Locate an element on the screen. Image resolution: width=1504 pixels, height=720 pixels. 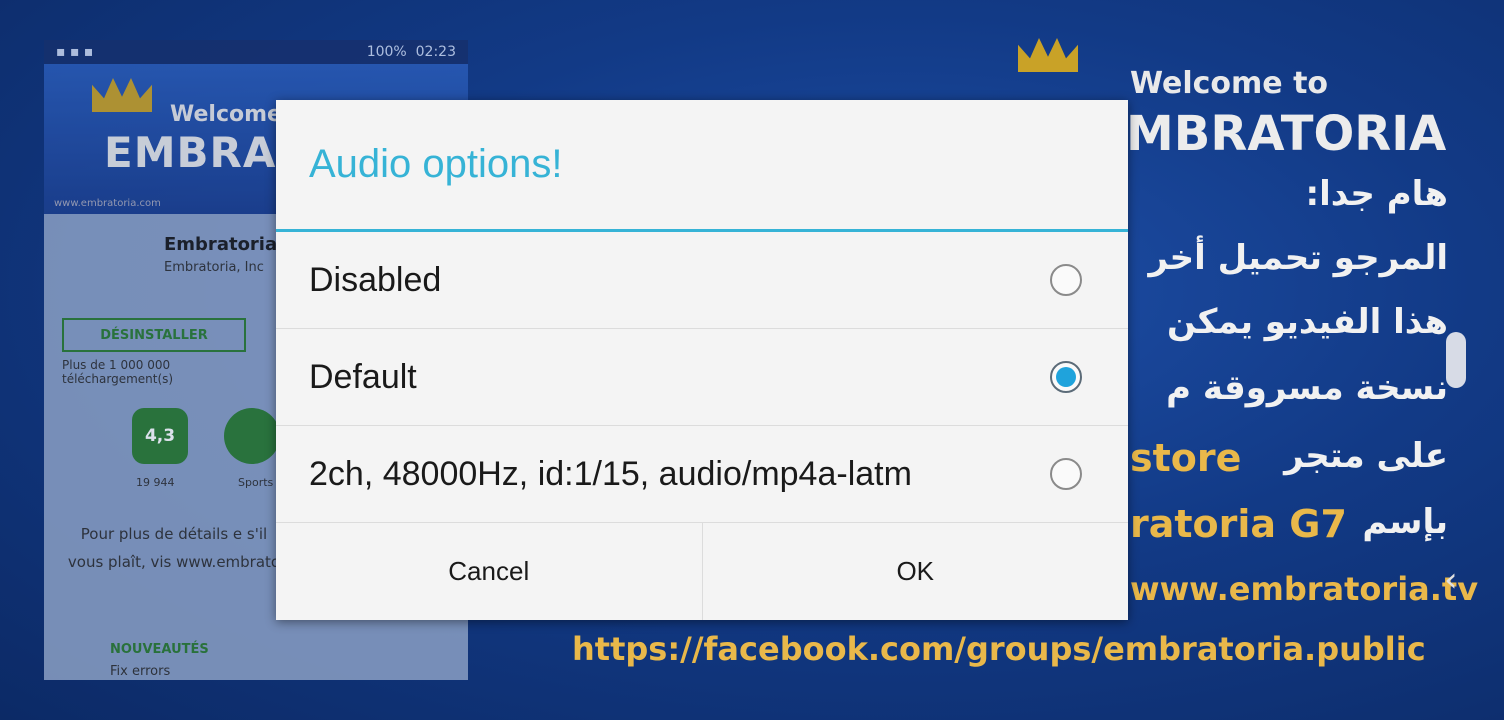
poster-arabic-line: بإسم is located at coordinates (1405, 522).